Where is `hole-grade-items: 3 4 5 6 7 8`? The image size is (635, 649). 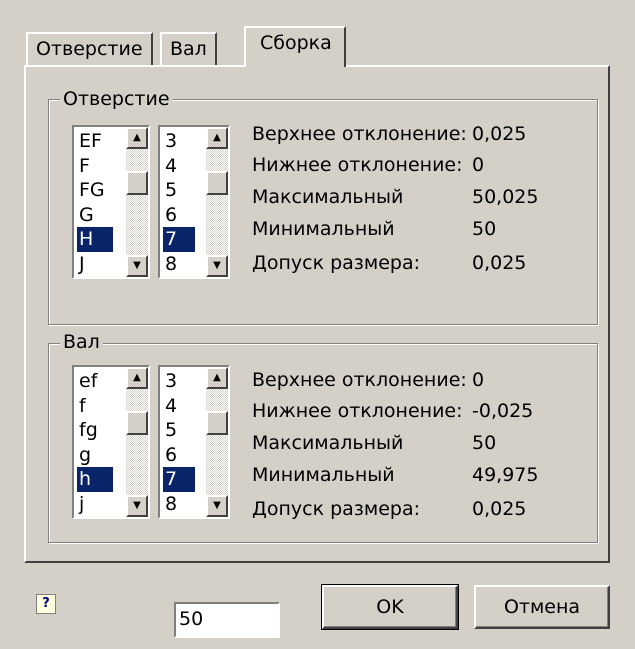
hole-grade-items: 3 4 5 6 7 8 is located at coordinates (179, 202).